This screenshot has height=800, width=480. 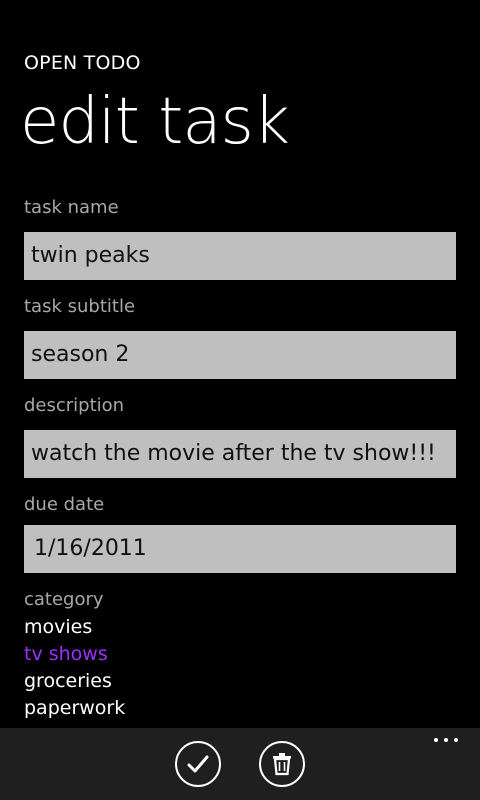 What do you see at coordinates (58, 627) in the screenshot?
I see `category-item-movies: movies` at bounding box center [58, 627].